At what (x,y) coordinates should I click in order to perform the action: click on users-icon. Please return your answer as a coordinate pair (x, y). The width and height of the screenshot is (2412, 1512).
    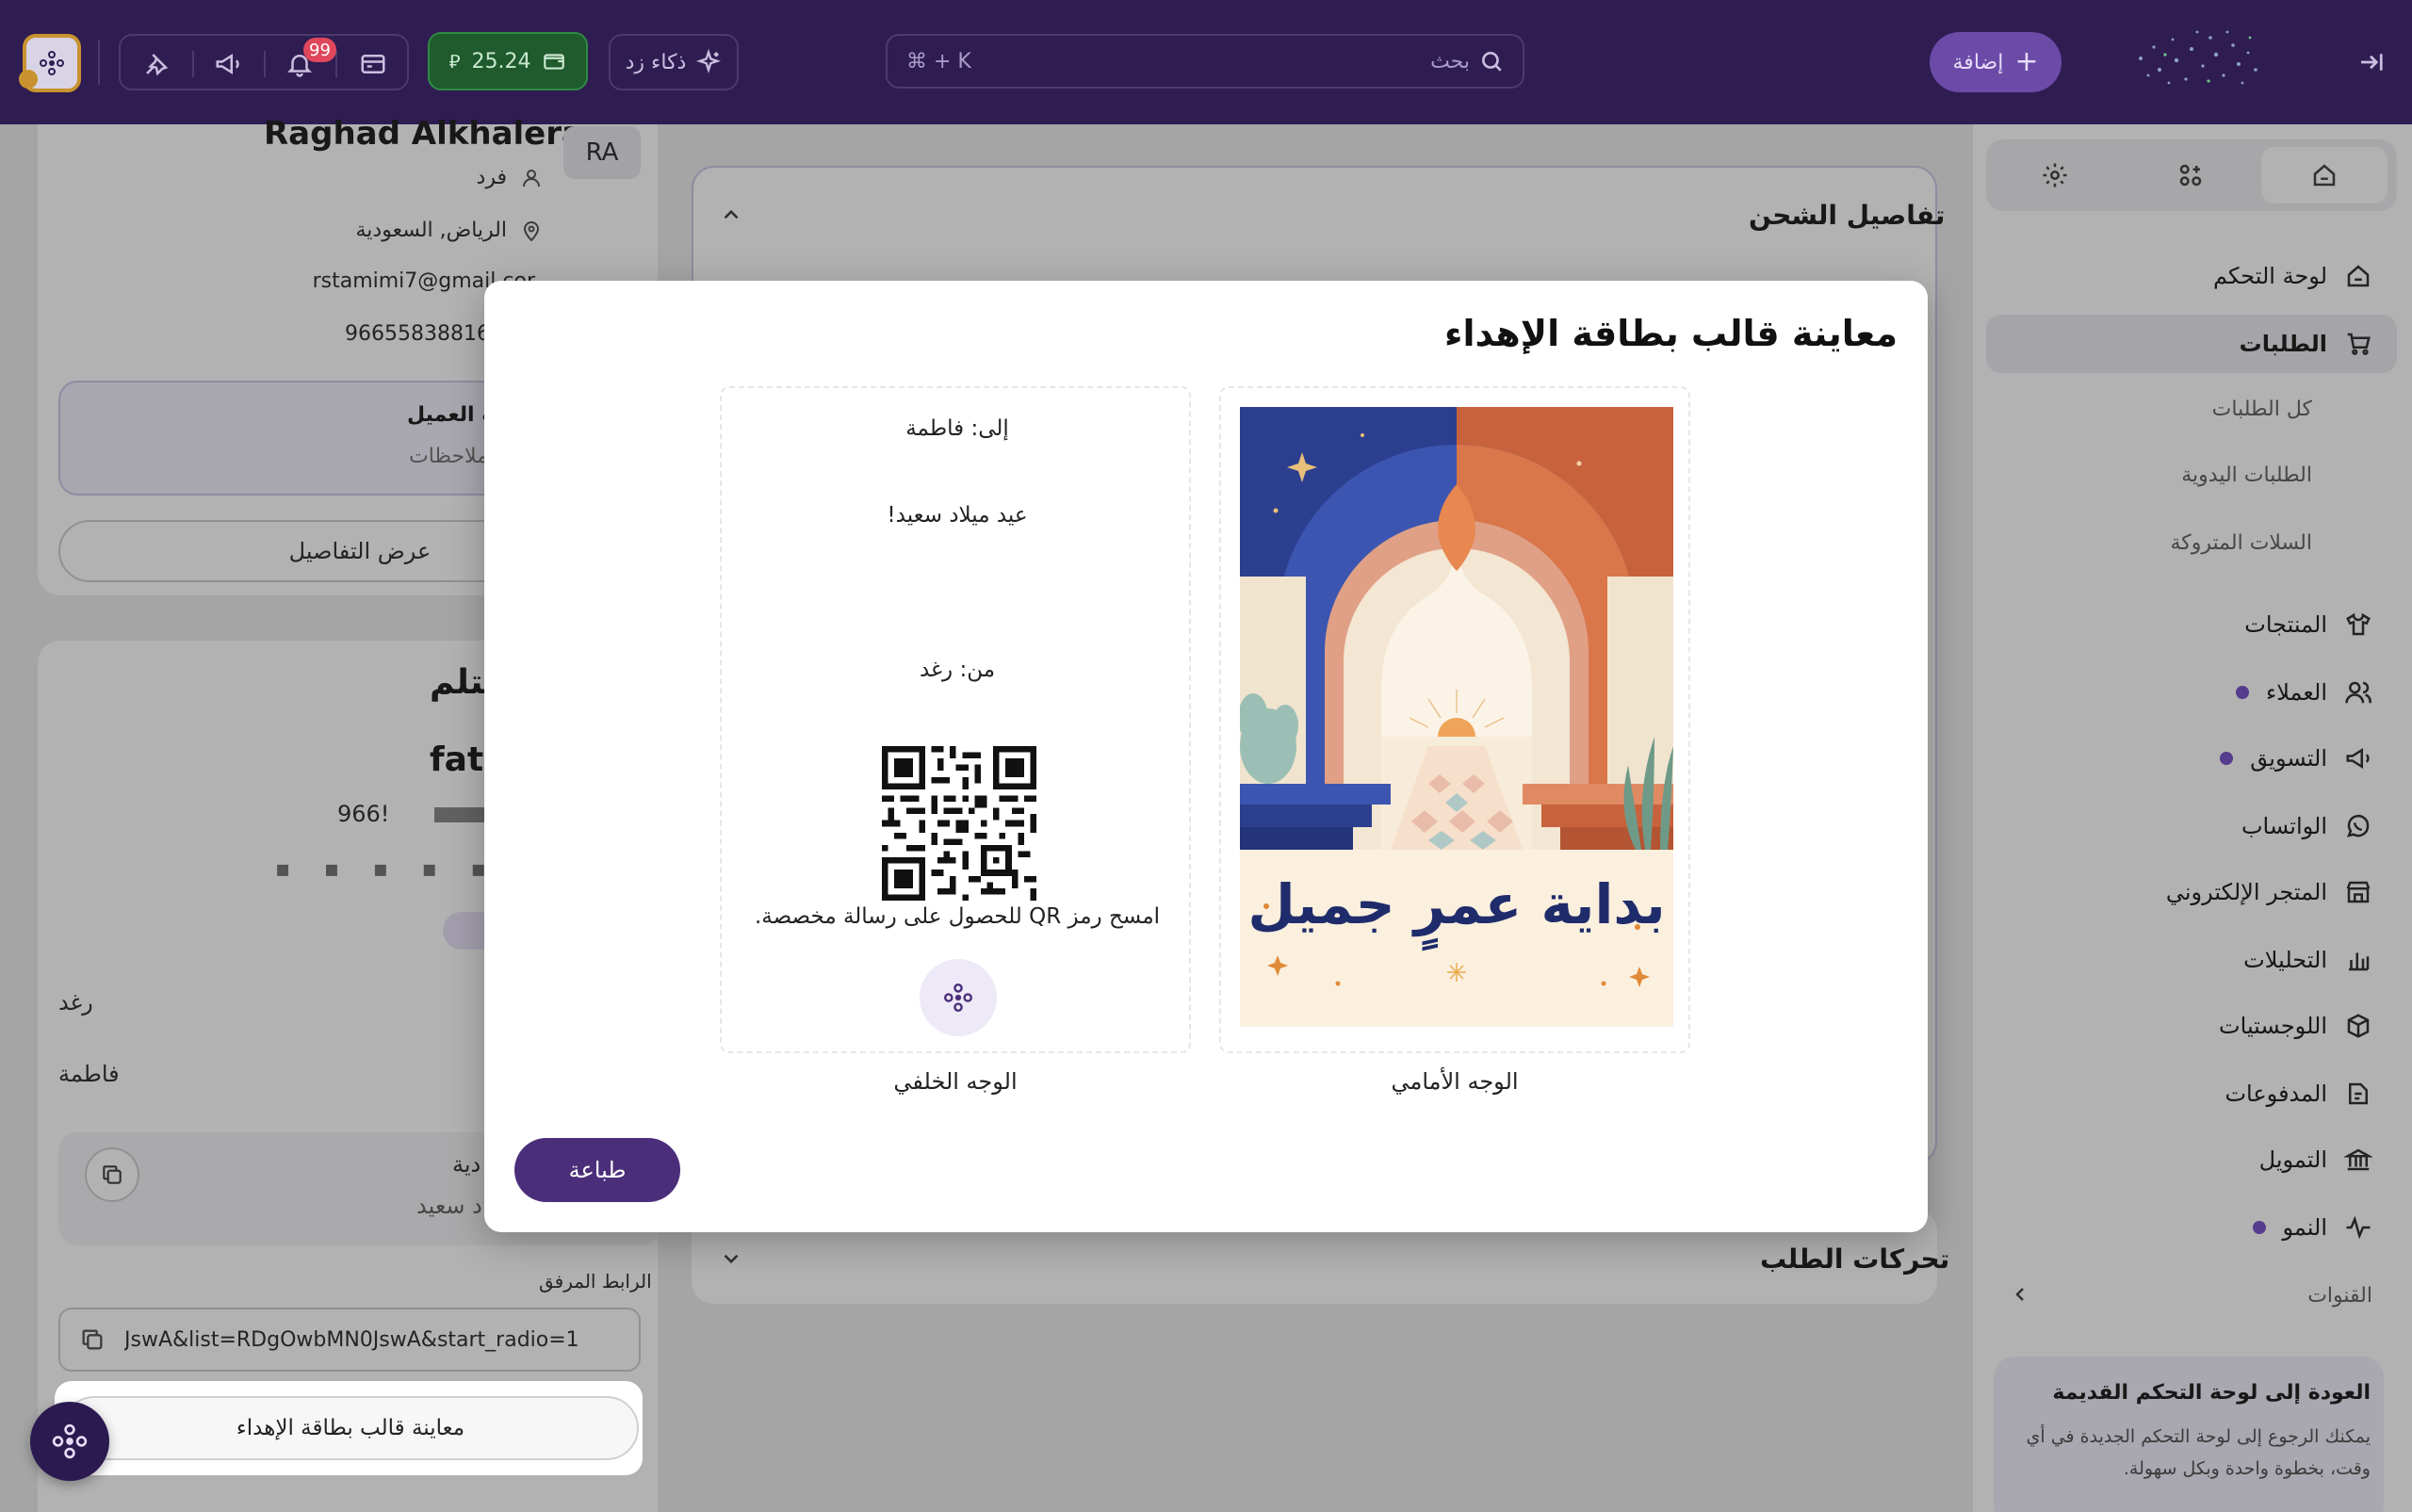
    Looking at the image, I should click on (2358, 692).